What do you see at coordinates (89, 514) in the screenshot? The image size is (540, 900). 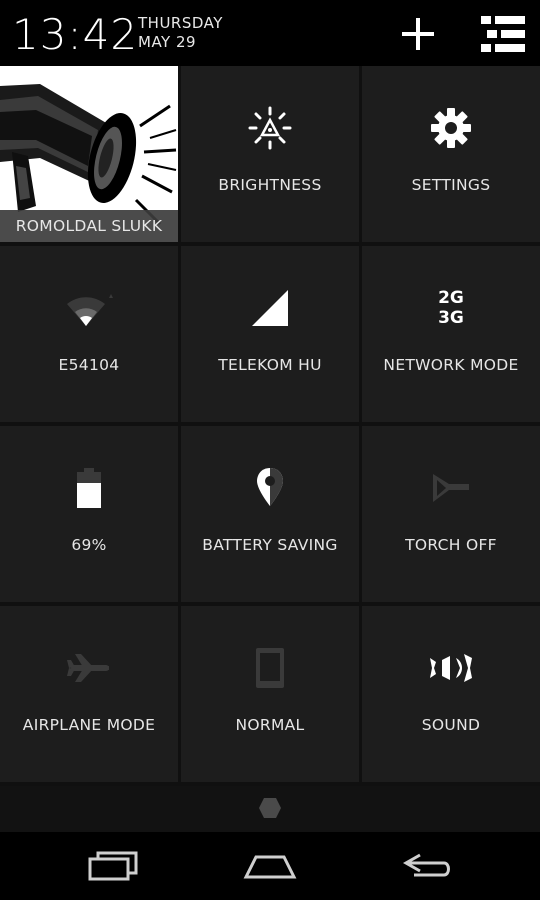 I see `battery-tile: 69%` at bounding box center [89, 514].